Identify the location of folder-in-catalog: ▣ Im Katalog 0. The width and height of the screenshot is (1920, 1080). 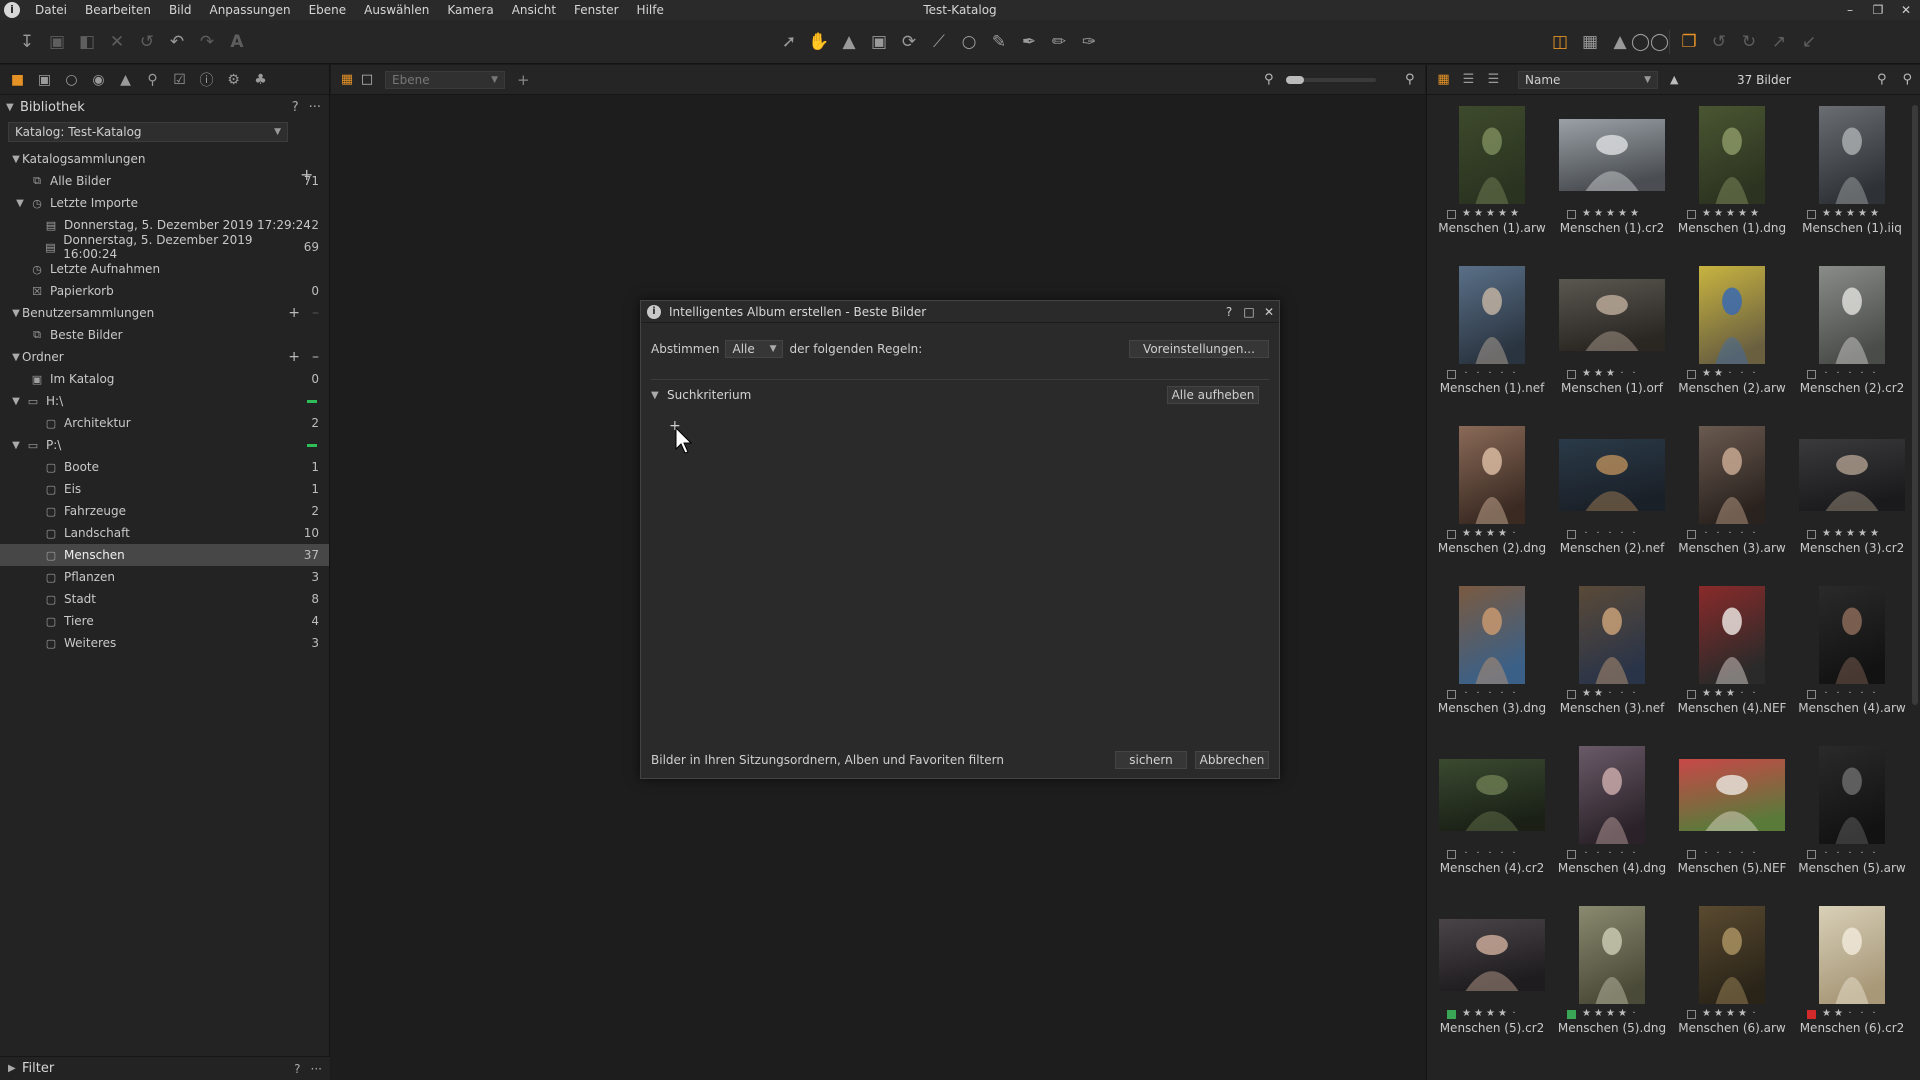
(164, 379).